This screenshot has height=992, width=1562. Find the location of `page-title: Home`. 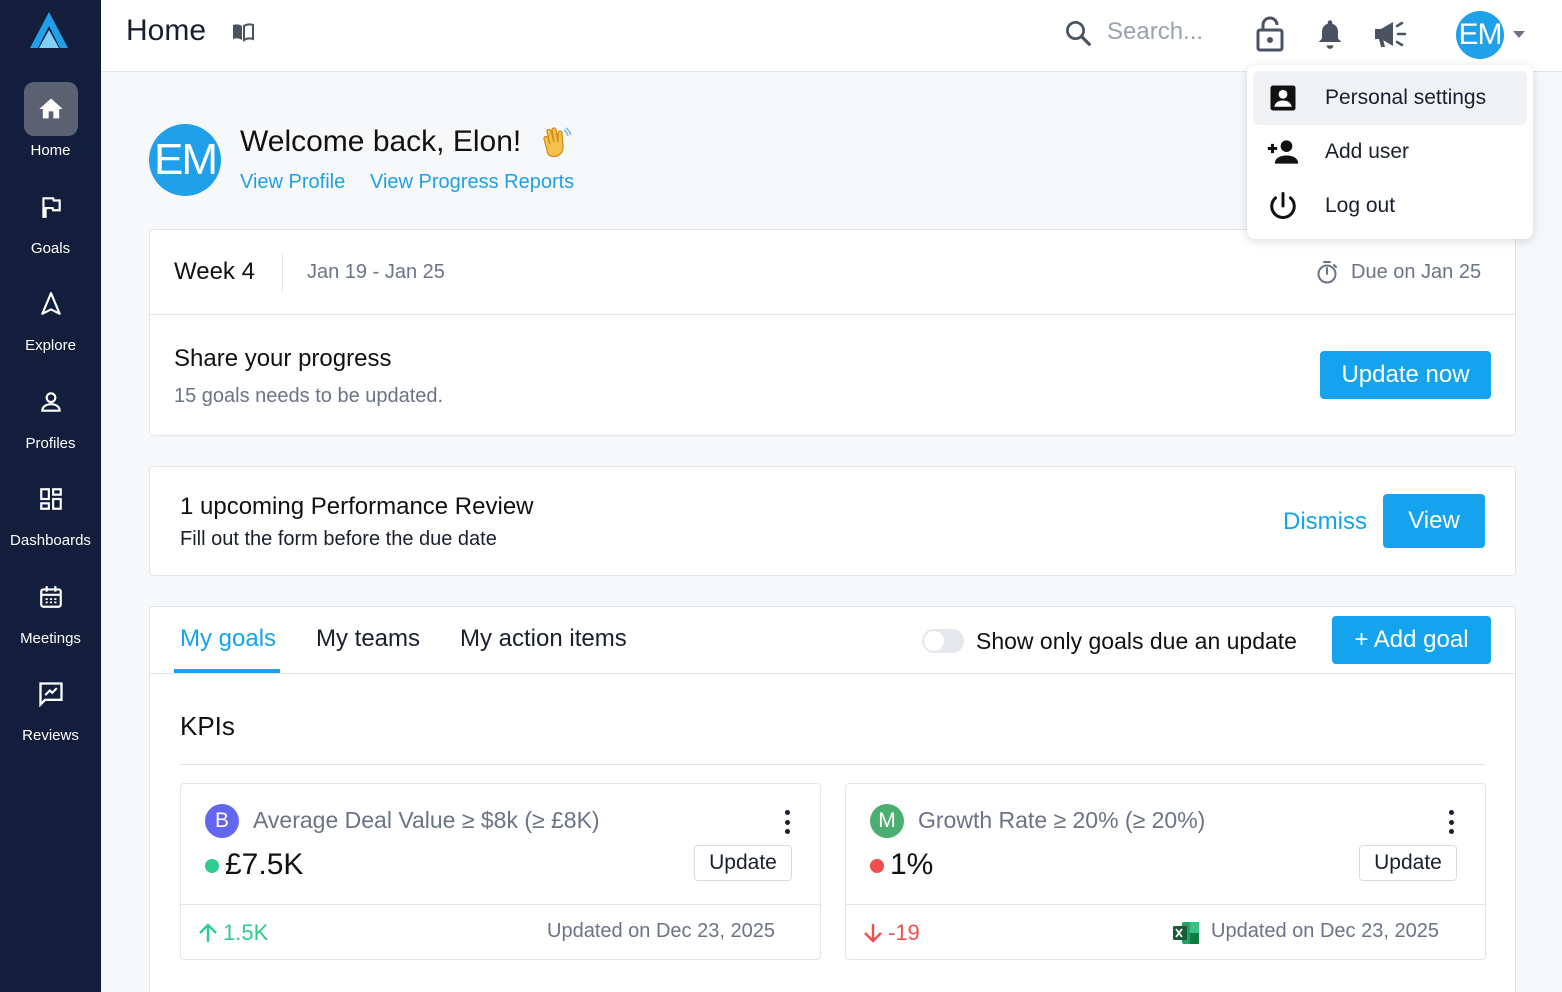

page-title: Home is located at coordinates (166, 30).